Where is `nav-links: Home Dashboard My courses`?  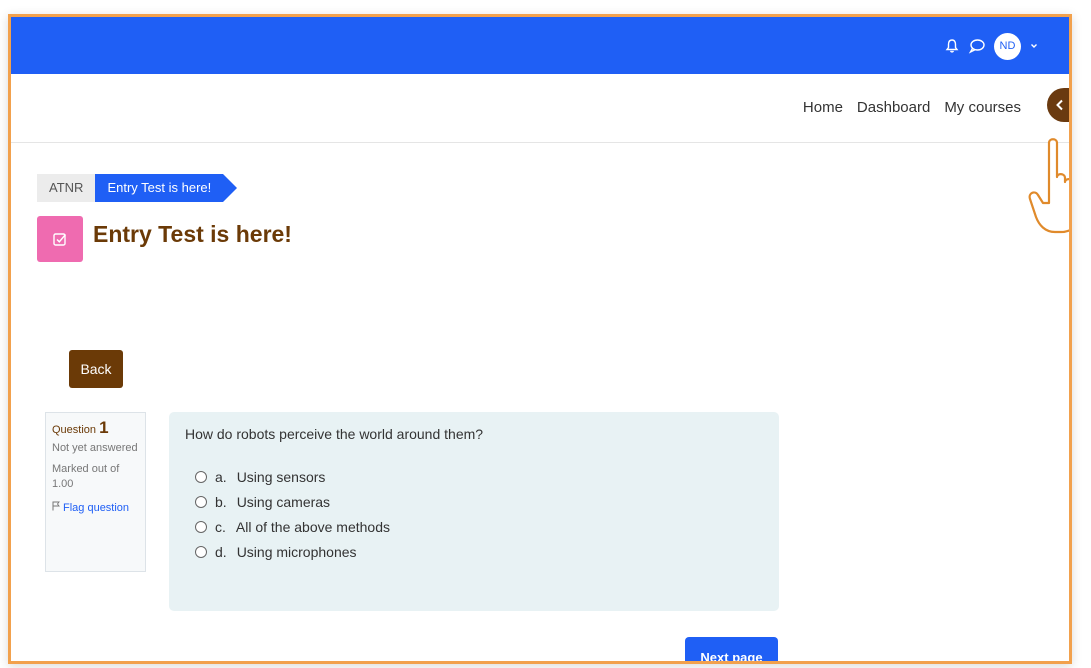 nav-links: Home Dashboard My courses is located at coordinates (912, 107).